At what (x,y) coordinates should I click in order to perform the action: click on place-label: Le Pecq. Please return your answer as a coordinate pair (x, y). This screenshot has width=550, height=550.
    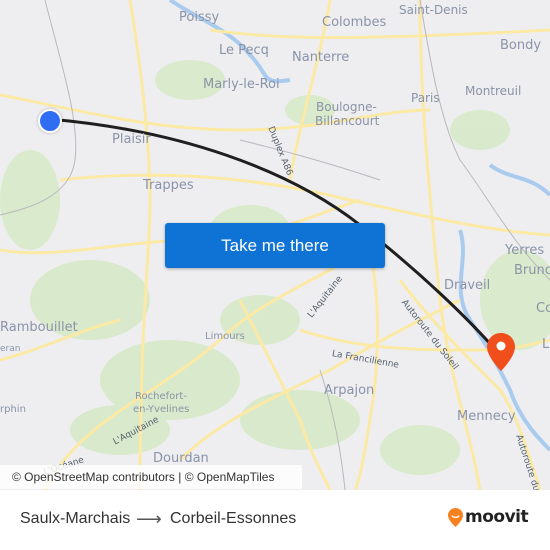
    Looking at the image, I should click on (244, 50).